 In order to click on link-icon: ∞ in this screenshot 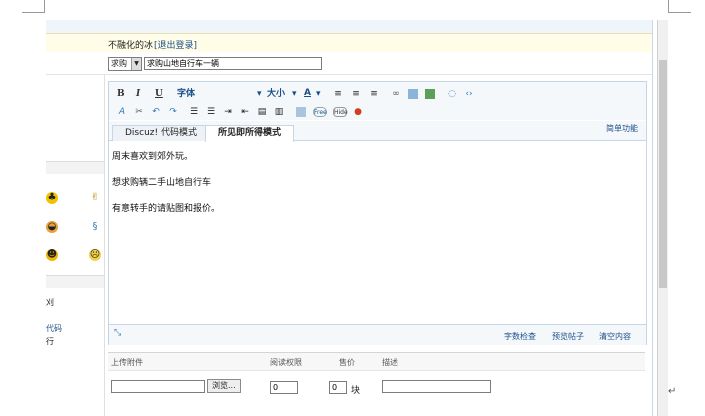, I will do `click(396, 94)`.